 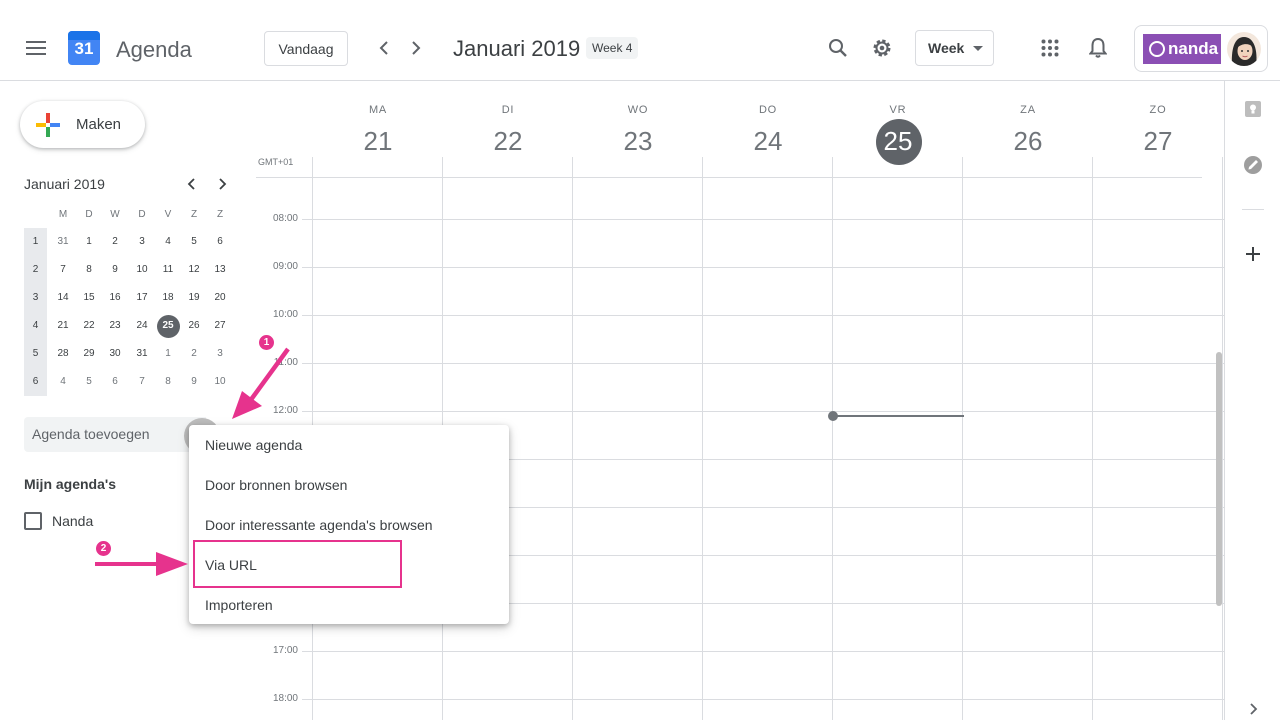 What do you see at coordinates (142, 326) in the screenshot?
I see `mini-calendar-day: 24` at bounding box center [142, 326].